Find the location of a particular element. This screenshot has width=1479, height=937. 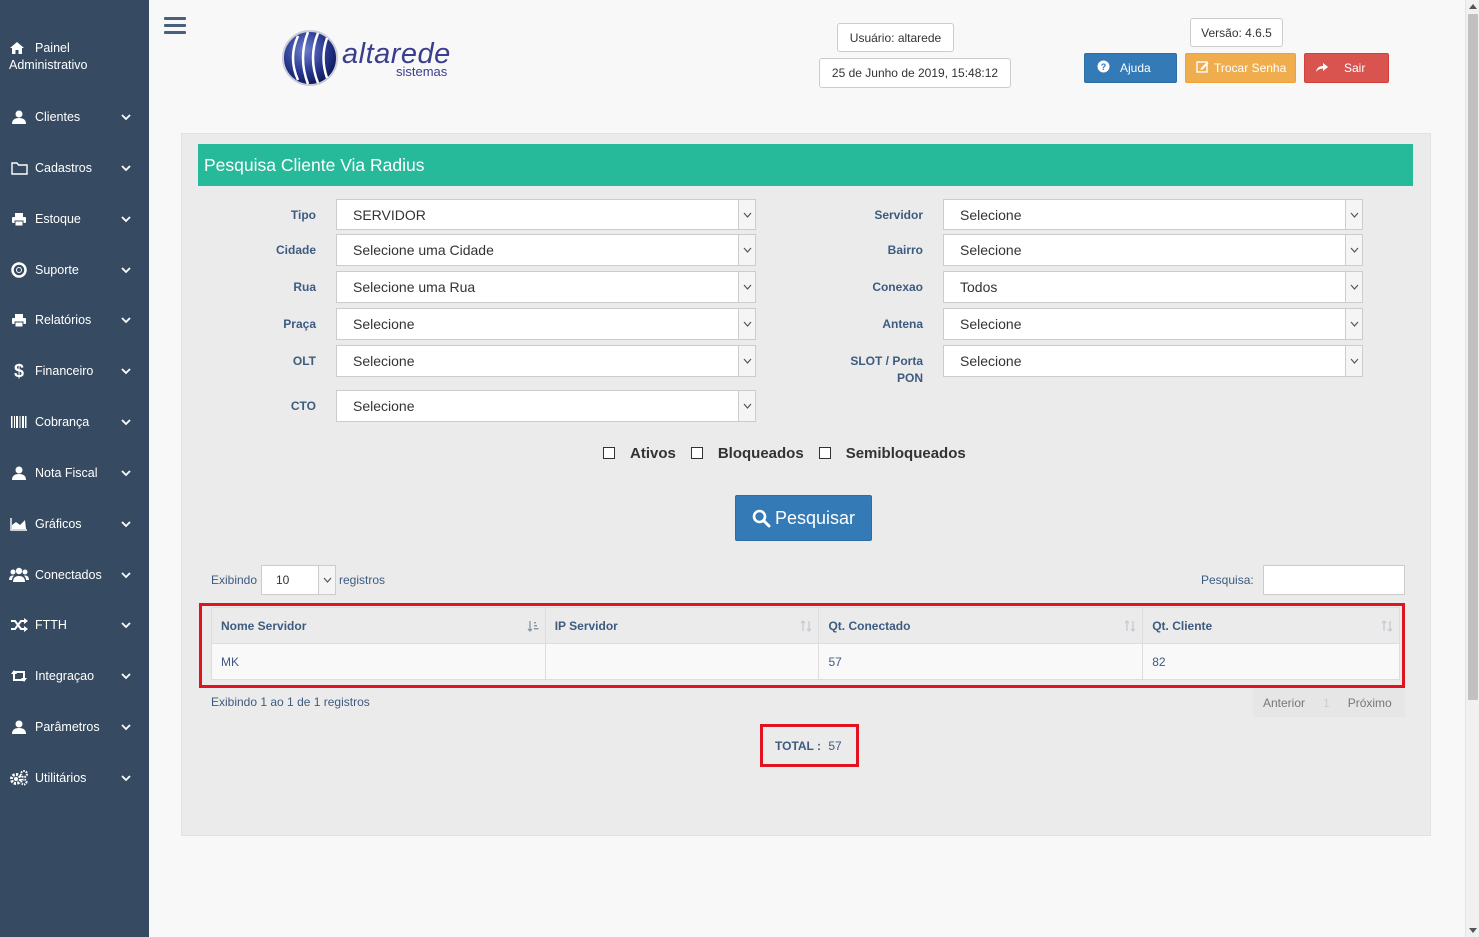

antena-select: Selecione is located at coordinates (1153, 324).